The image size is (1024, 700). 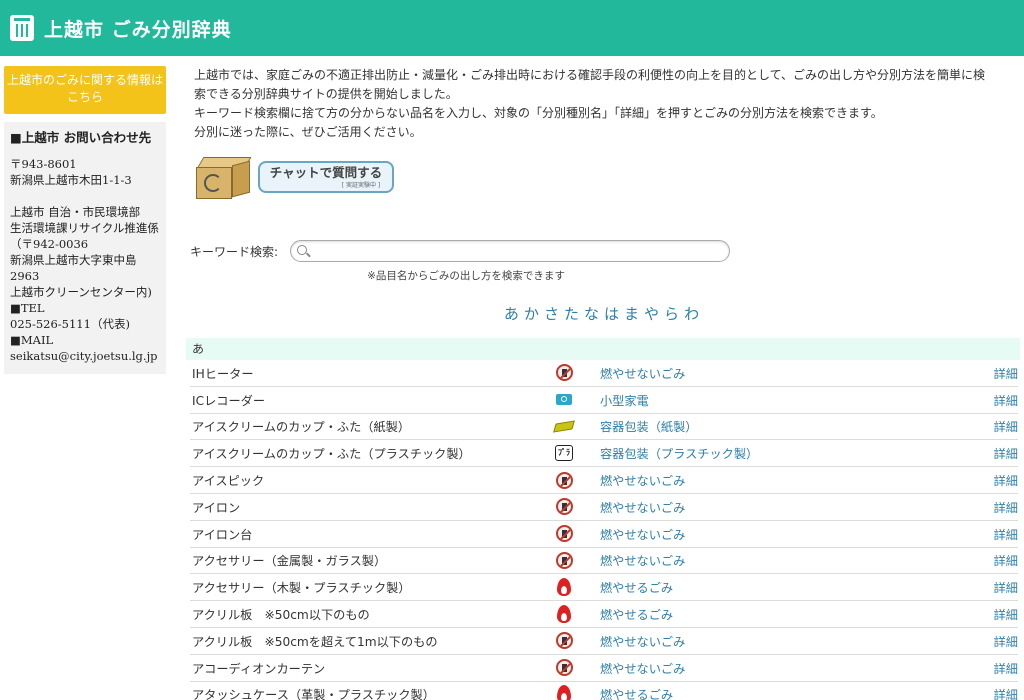 What do you see at coordinates (81, 137) in the screenshot?
I see `contact-title: ■上越市 お問い合わせ先` at bounding box center [81, 137].